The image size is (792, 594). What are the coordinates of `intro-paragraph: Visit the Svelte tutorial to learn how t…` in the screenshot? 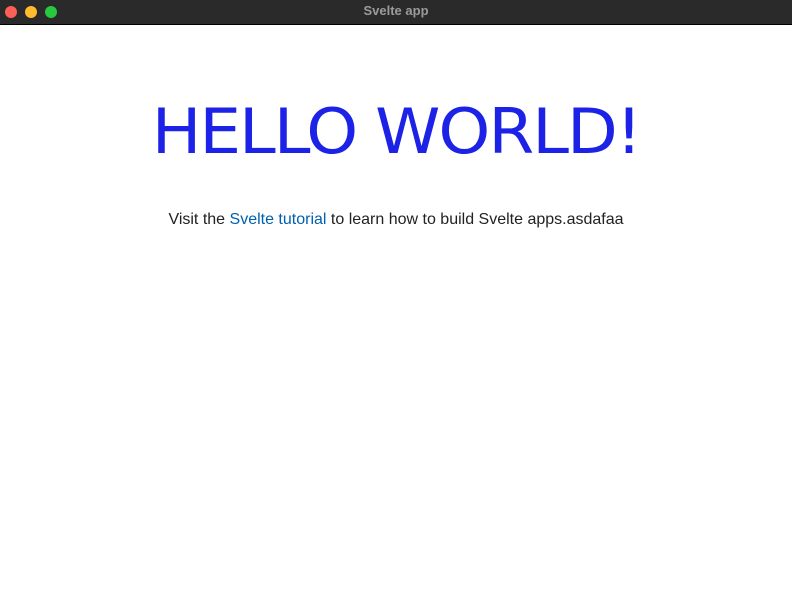 It's located at (396, 220).